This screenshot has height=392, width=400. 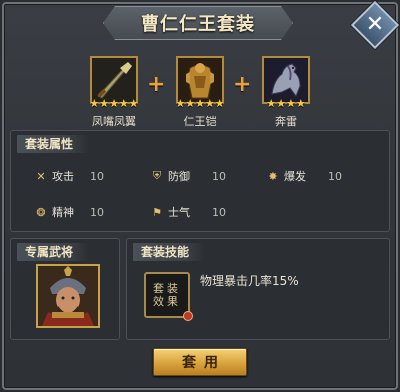 I want to click on set-effect-icon: 套装 效果, so click(x=168, y=296).